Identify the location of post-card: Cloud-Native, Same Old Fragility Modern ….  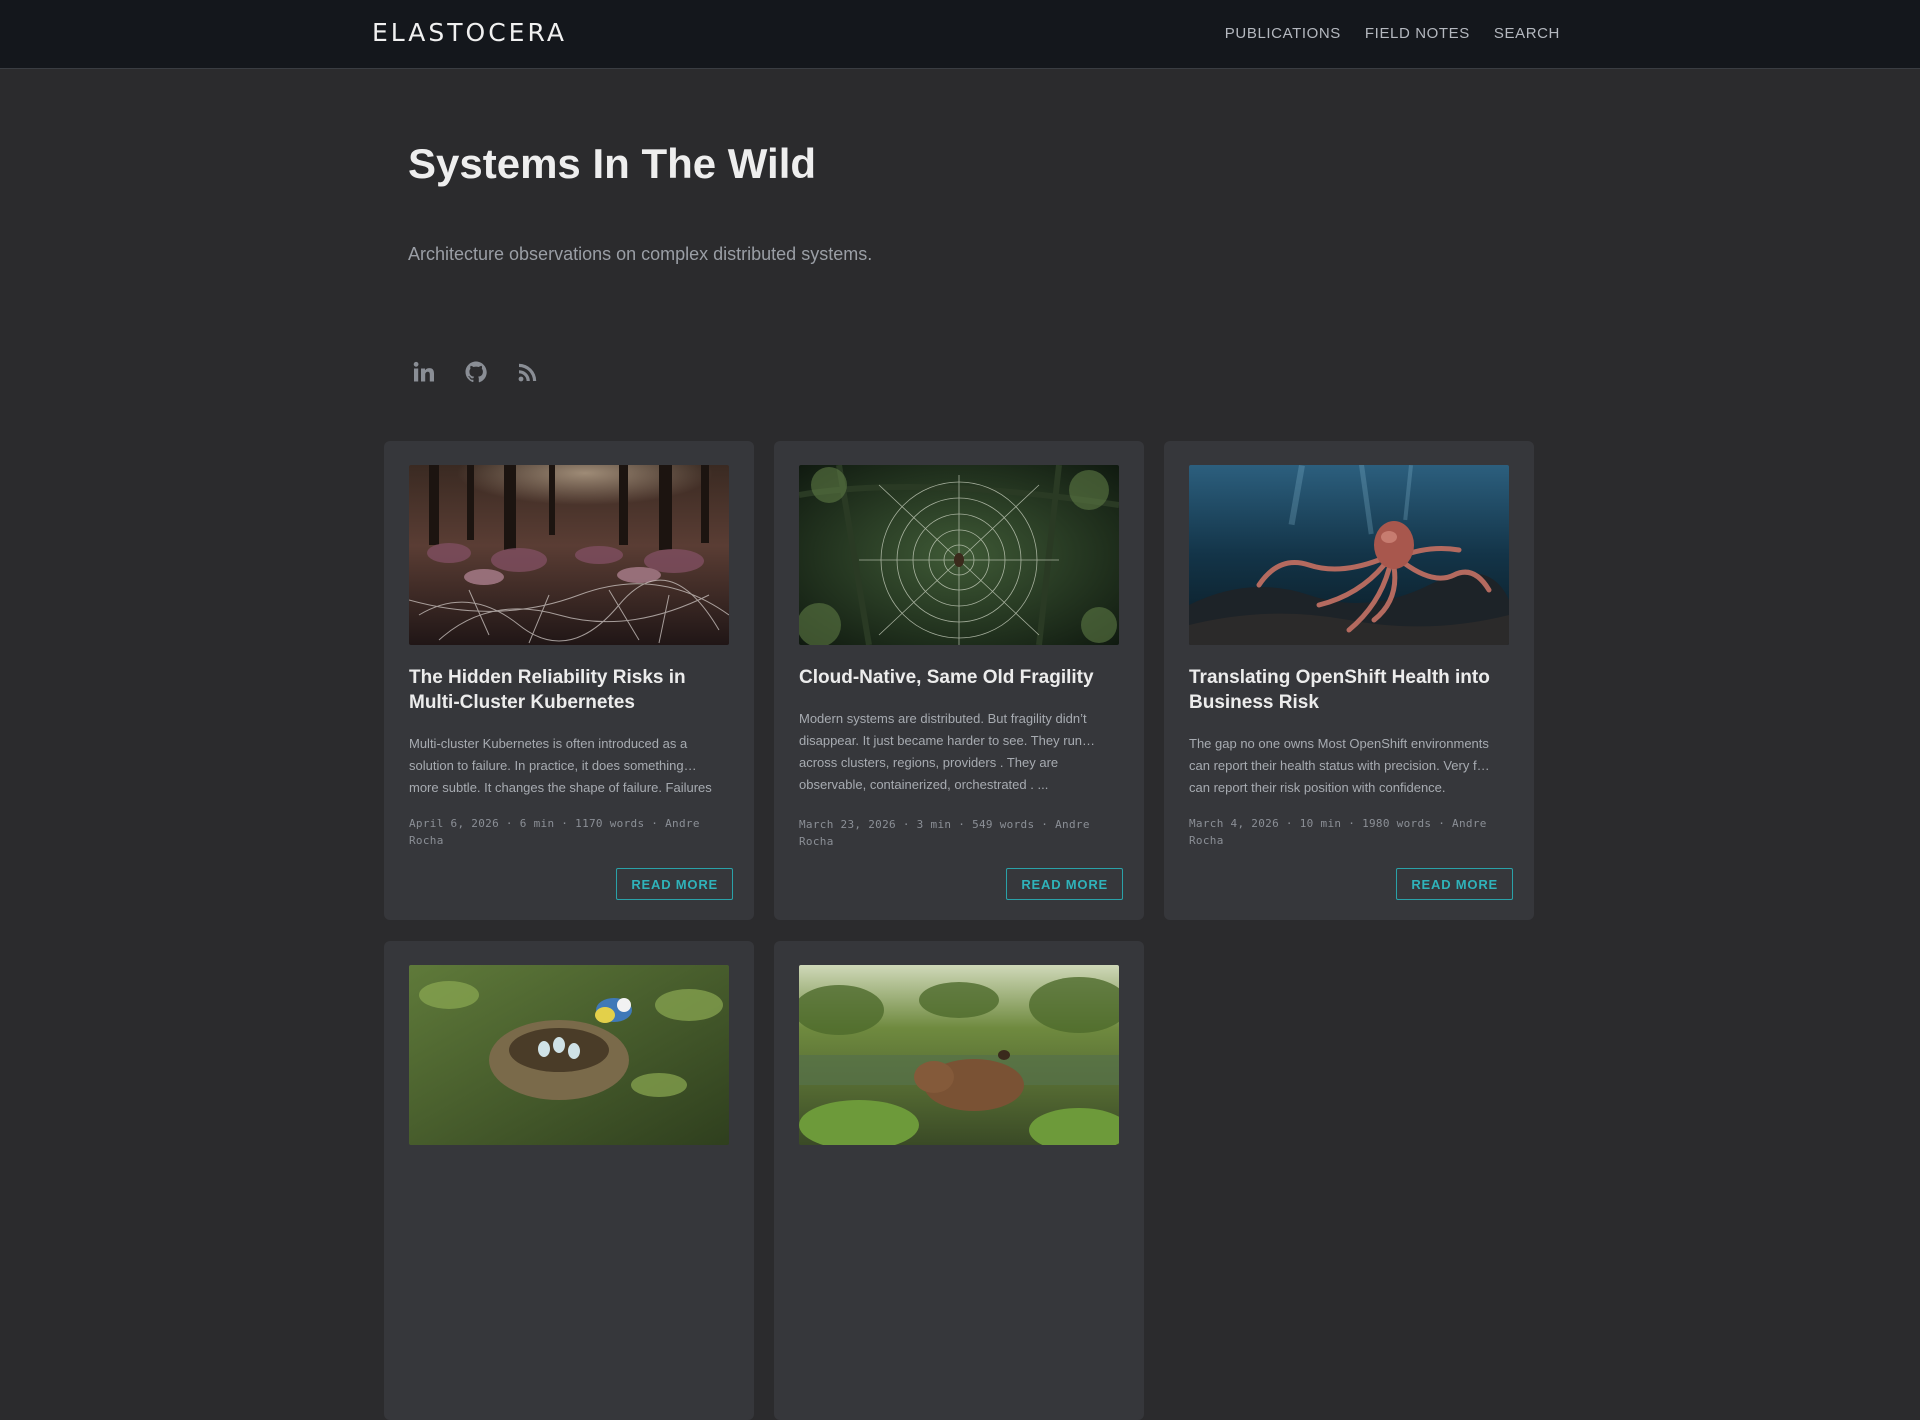
(959, 680).